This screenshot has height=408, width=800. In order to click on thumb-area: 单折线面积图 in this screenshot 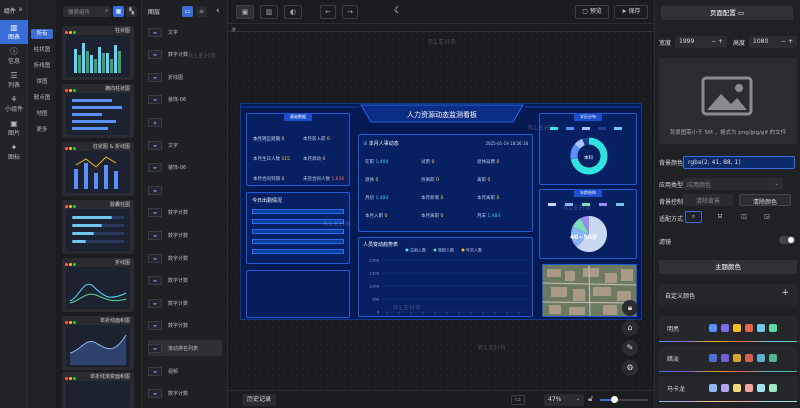, I will do `click(98, 343)`.